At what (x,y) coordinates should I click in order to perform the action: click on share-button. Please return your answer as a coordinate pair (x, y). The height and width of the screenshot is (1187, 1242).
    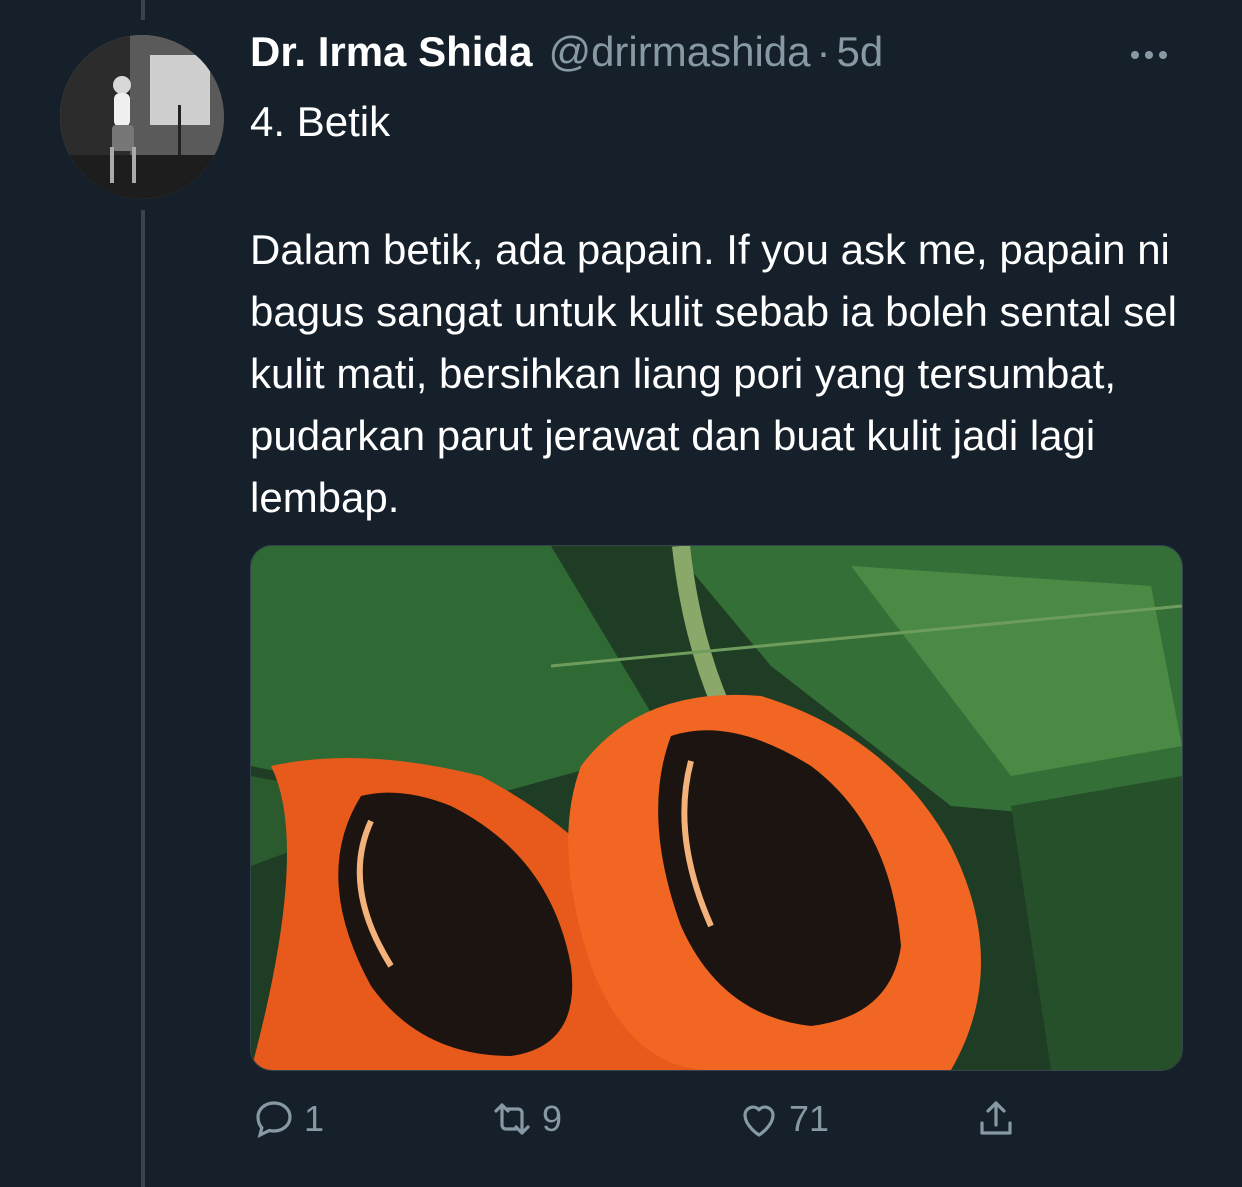
    Looking at the image, I should click on (996, 1119).